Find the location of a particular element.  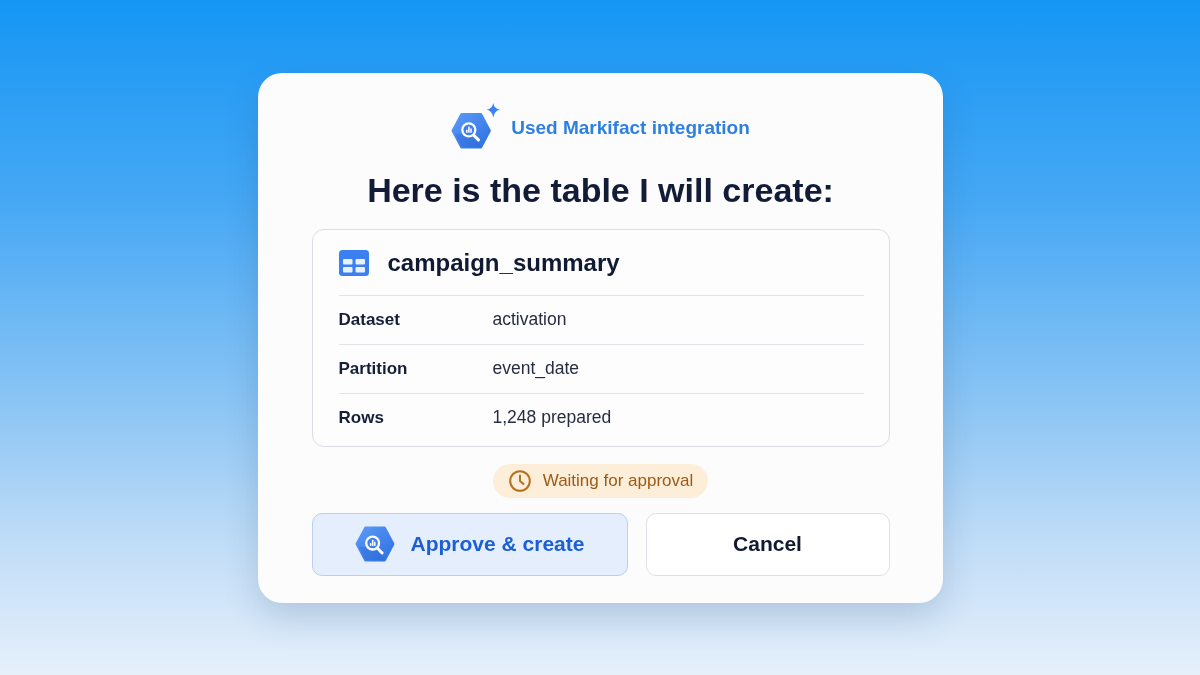

hexagon-magnifier-icon is located at coordinates (374, 544).